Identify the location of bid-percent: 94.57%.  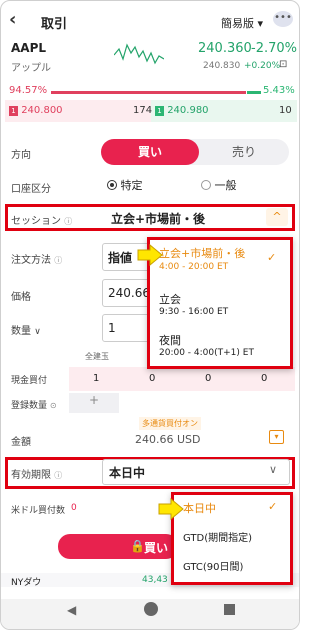
(28, 90).